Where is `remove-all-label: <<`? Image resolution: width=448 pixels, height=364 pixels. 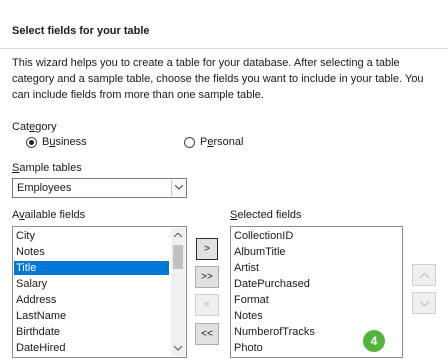 remove-all-label: << is located at coordinates (207, 334).